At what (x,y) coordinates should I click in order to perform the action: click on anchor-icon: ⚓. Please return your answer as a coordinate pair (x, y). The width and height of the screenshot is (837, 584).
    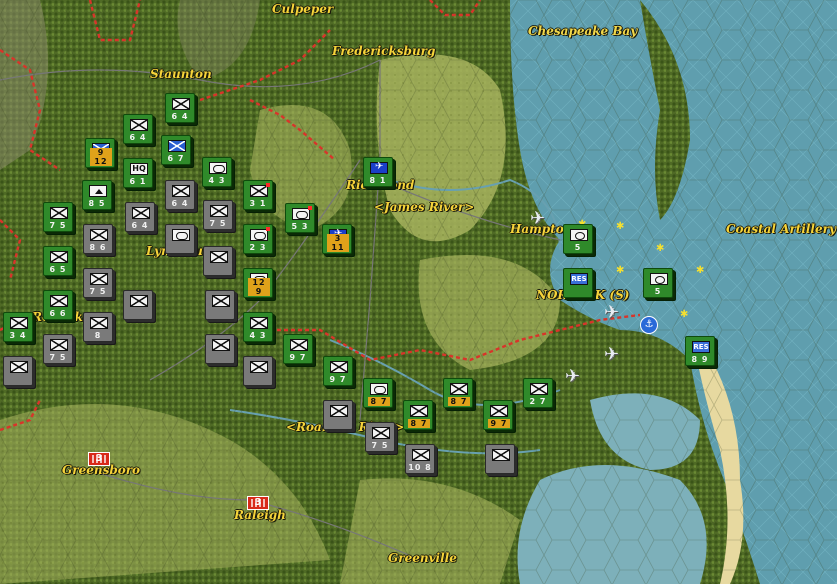
    Looking at the image, I should click on (649, 325).